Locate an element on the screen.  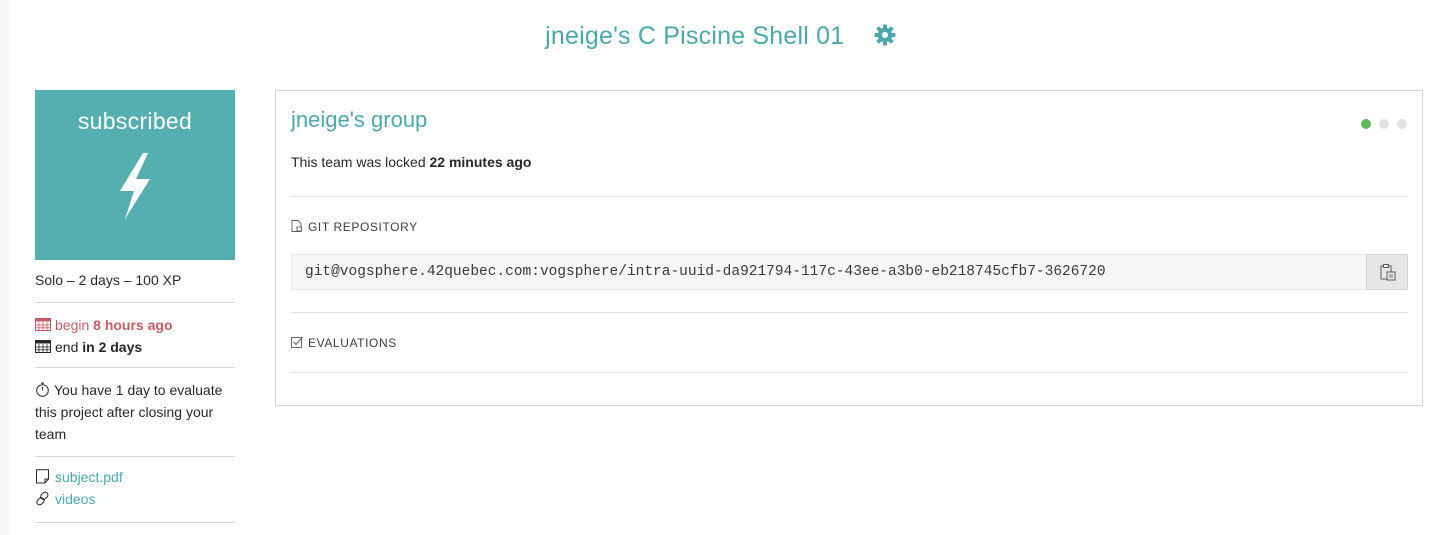
clipboard-icon is located at coordinates (1388, 272).